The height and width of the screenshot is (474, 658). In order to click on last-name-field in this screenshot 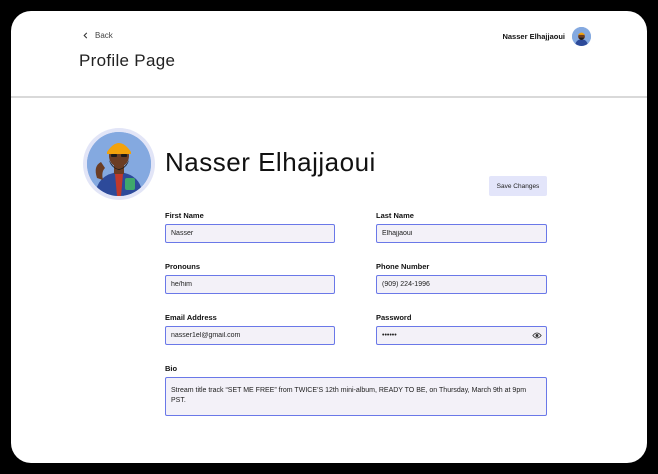, I will do `click(461, 233)`.